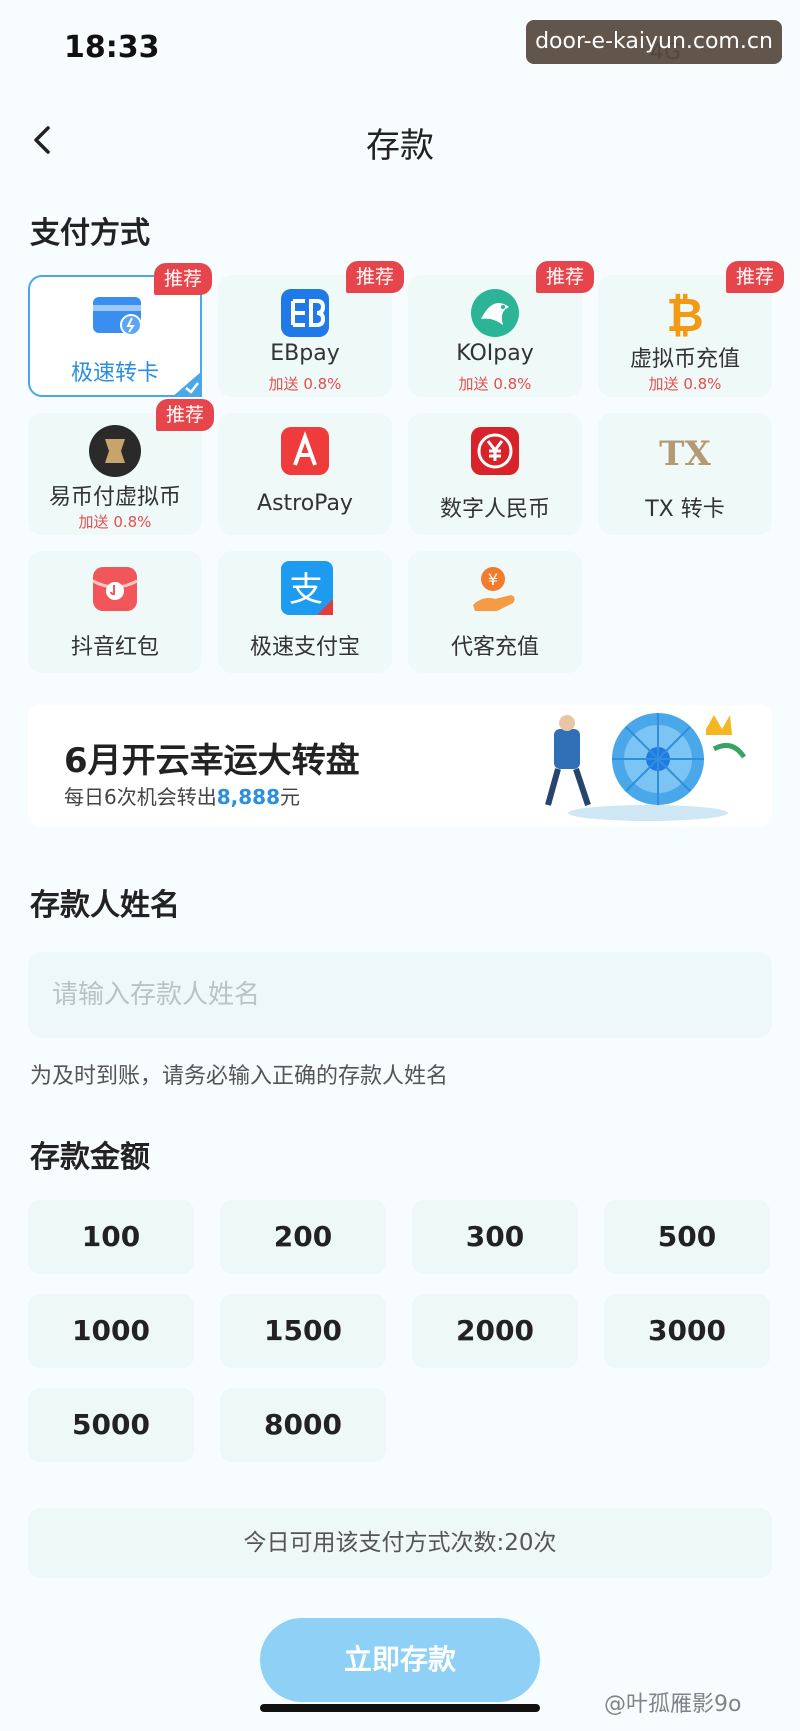 This screenshot has width=800, height=1731. I want to click on amount-section-title: 存款金额, so click(90, 1157).